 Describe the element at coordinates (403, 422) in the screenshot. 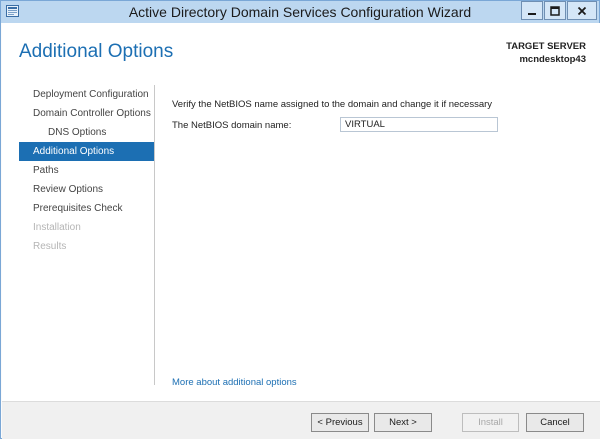

I see `next-button: Next >` at that location.